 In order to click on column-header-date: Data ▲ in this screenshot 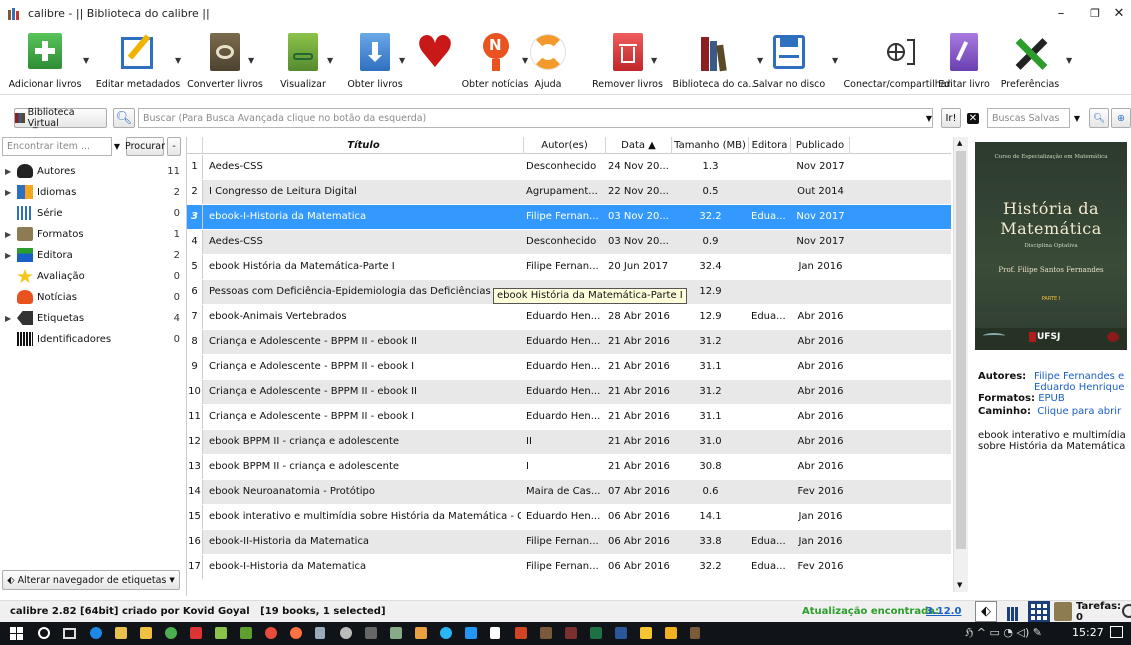, I will do `click(639, 145)`.